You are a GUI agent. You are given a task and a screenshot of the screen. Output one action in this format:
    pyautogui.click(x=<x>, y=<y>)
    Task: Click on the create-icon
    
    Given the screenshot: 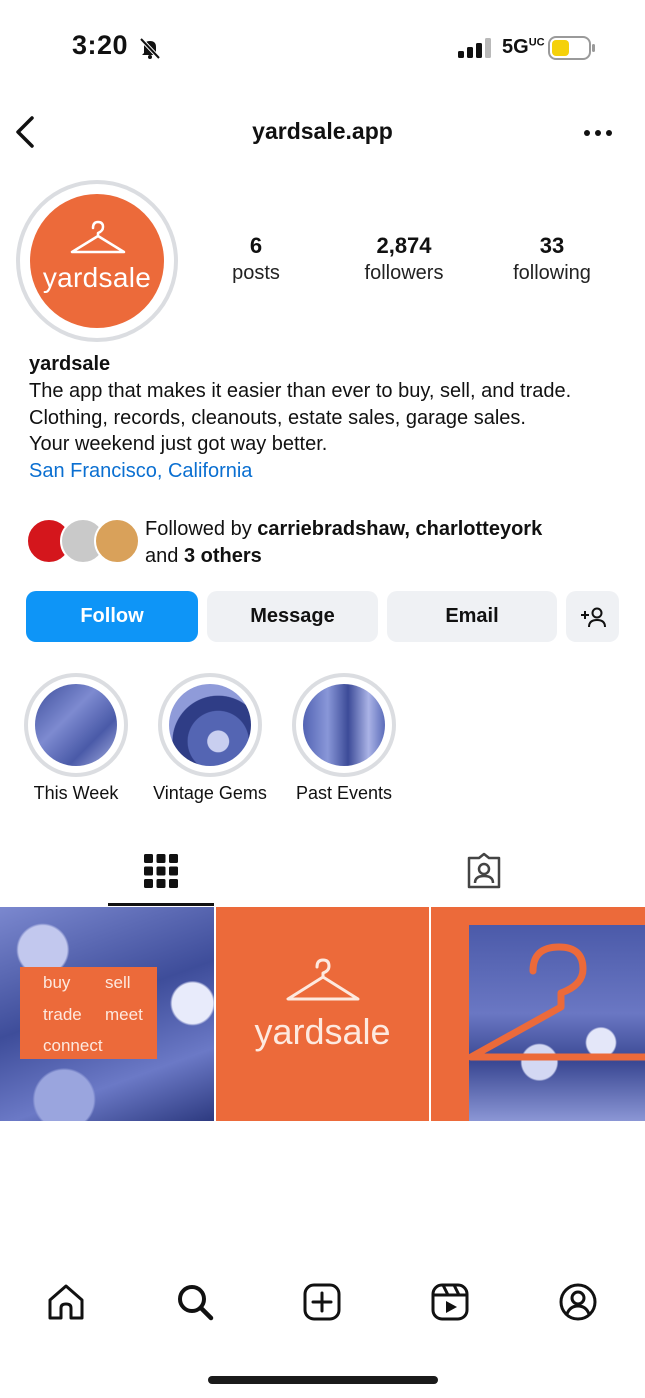 What is the action you would take?
    pyautogui.click(x=322, y=1302)
    